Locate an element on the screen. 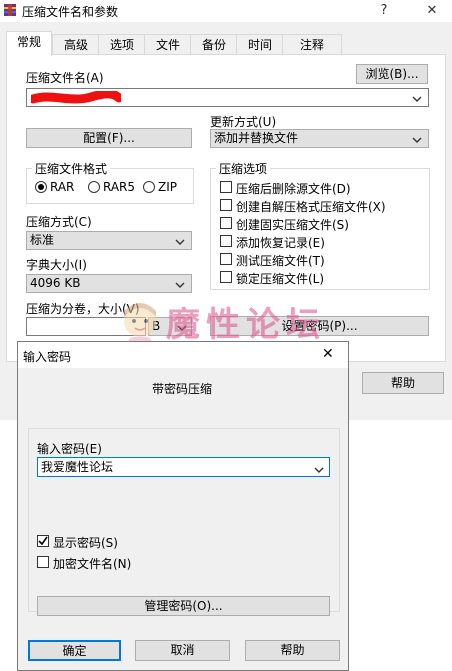 The width and height of the screenshot is (452, 671). test-archive-label: 测试压缩文件(T) is located at coordinates (280, 261).